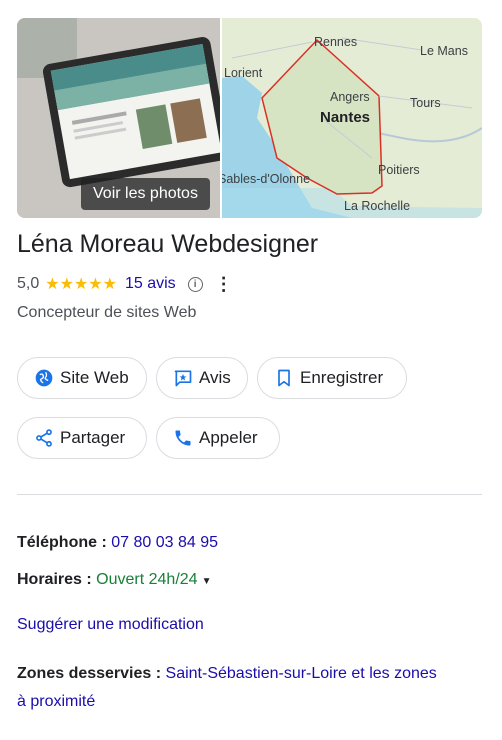 This screenshot has width=502, height=740. Describe the element at coordinates (183, 378) in the screenshot. I see `star-review-icon` at that location.